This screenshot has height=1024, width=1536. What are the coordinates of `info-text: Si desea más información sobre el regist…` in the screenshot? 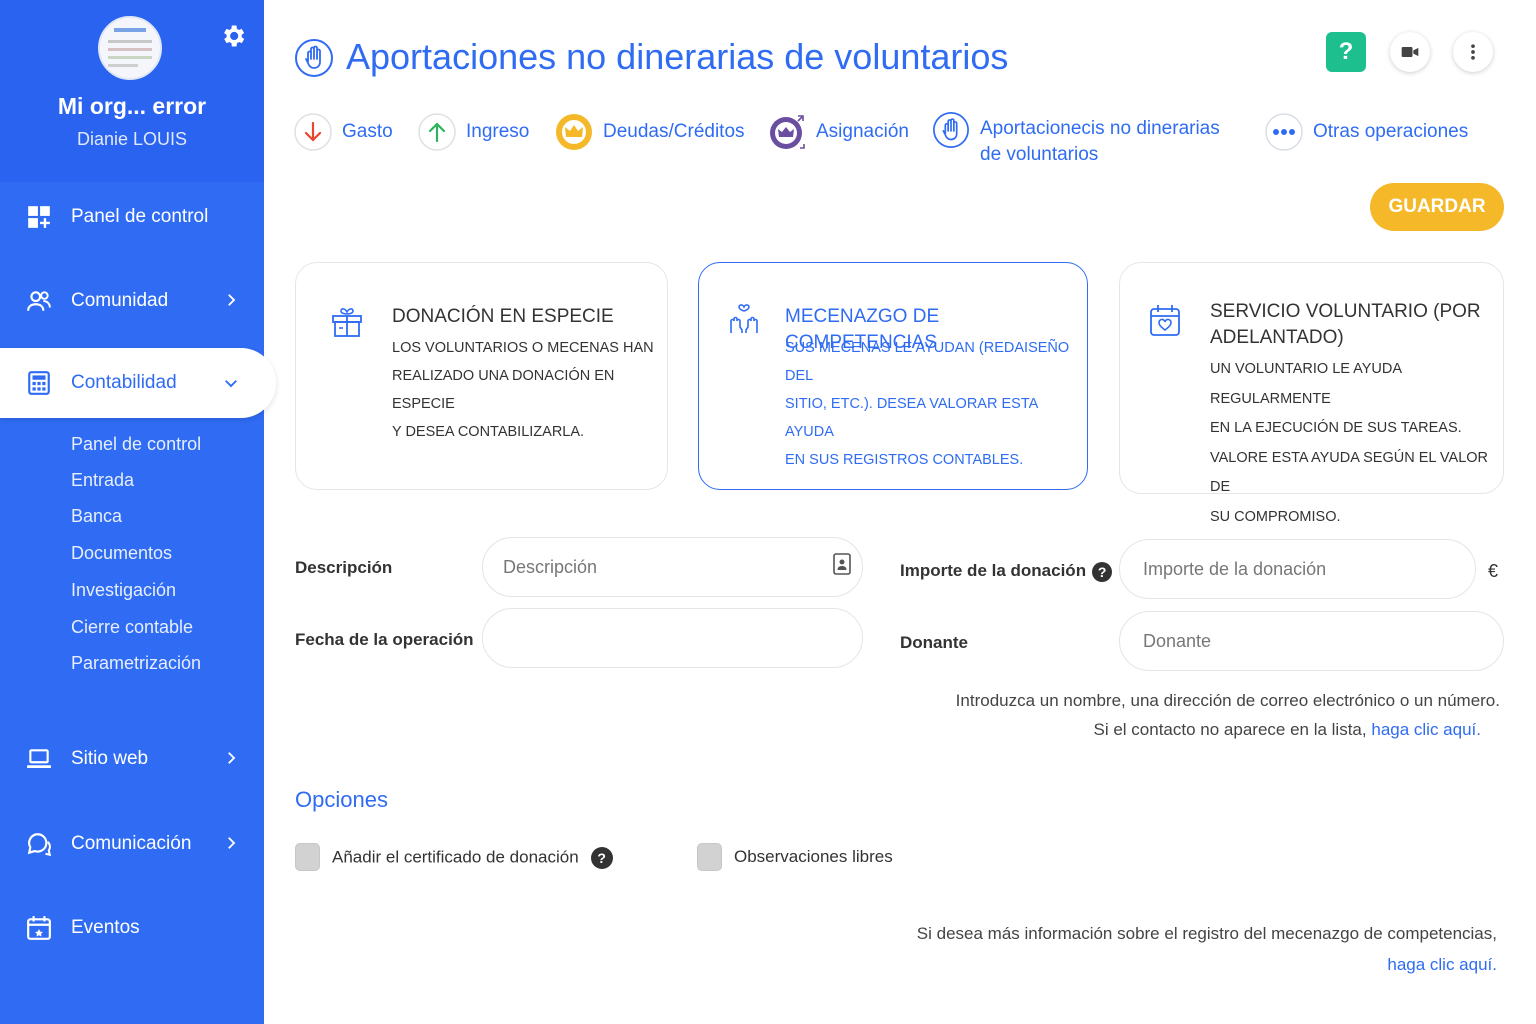 It's located at (1206, 933).